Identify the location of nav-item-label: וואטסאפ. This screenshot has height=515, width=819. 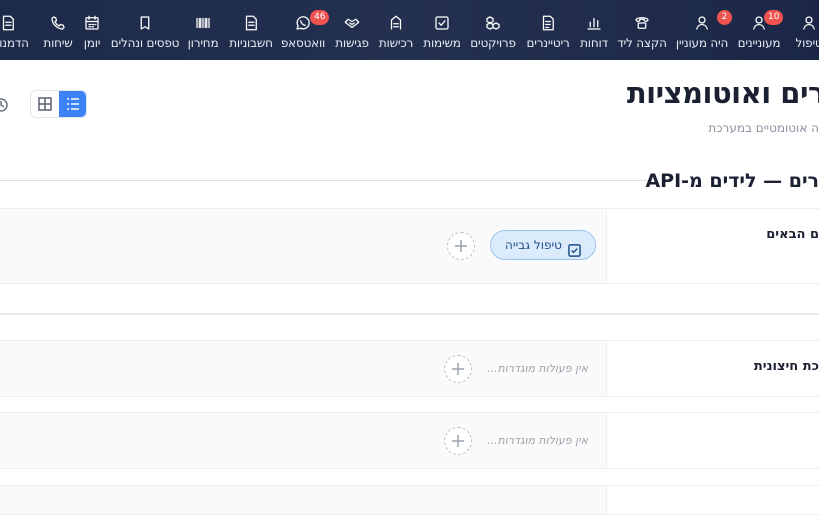
(303, 43).